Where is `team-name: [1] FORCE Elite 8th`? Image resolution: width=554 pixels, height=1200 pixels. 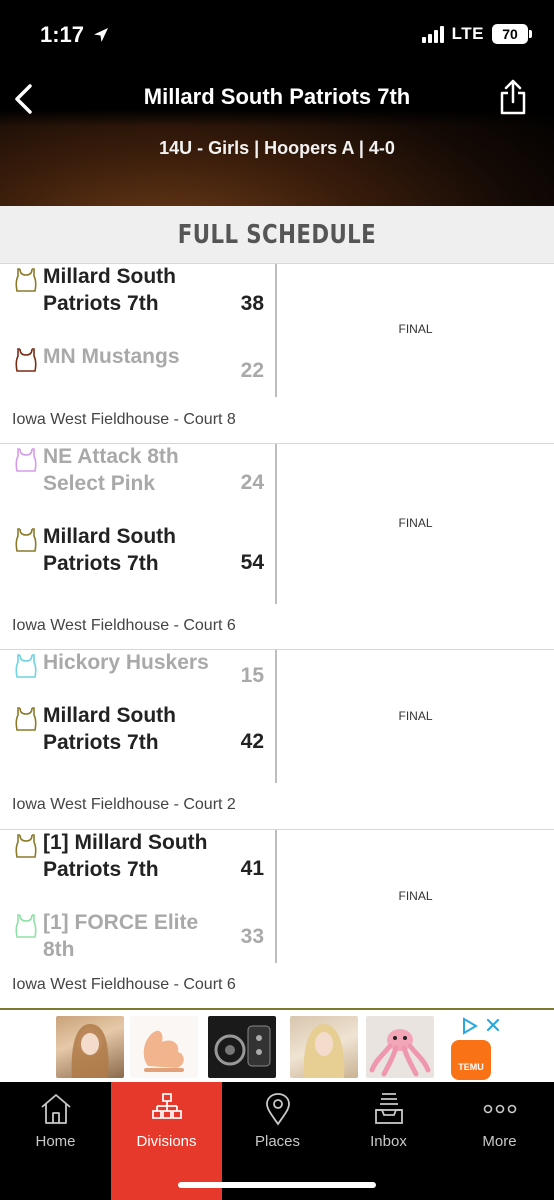 team-name: [1] FORCE Elite 8th is located at coordinates (121, 936).